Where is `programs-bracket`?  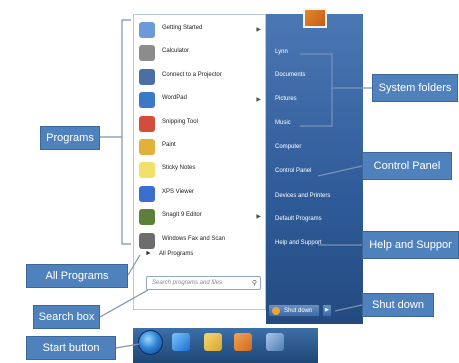
programs-bracket is located at coordinates (126, 132).